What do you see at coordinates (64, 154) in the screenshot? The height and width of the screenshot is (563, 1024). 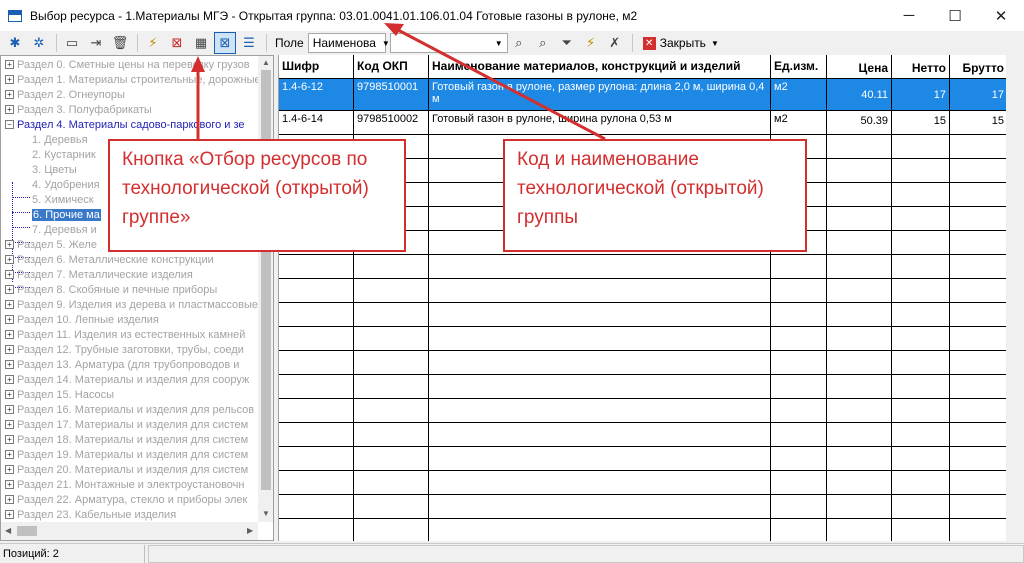 I see `tree-item: 2. Кустарник` at bounding box center [64, 154].